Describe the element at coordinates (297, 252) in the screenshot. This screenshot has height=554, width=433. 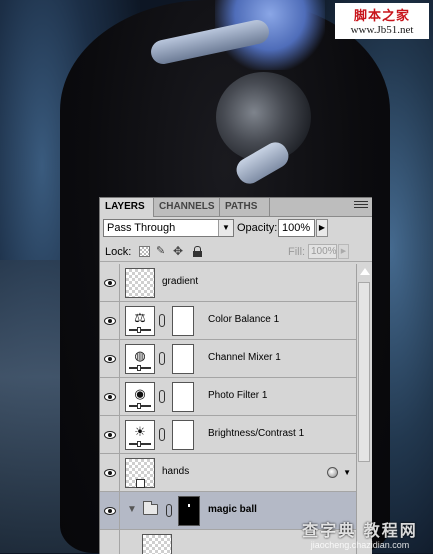
I see `fill-label: Fill:` at that location.